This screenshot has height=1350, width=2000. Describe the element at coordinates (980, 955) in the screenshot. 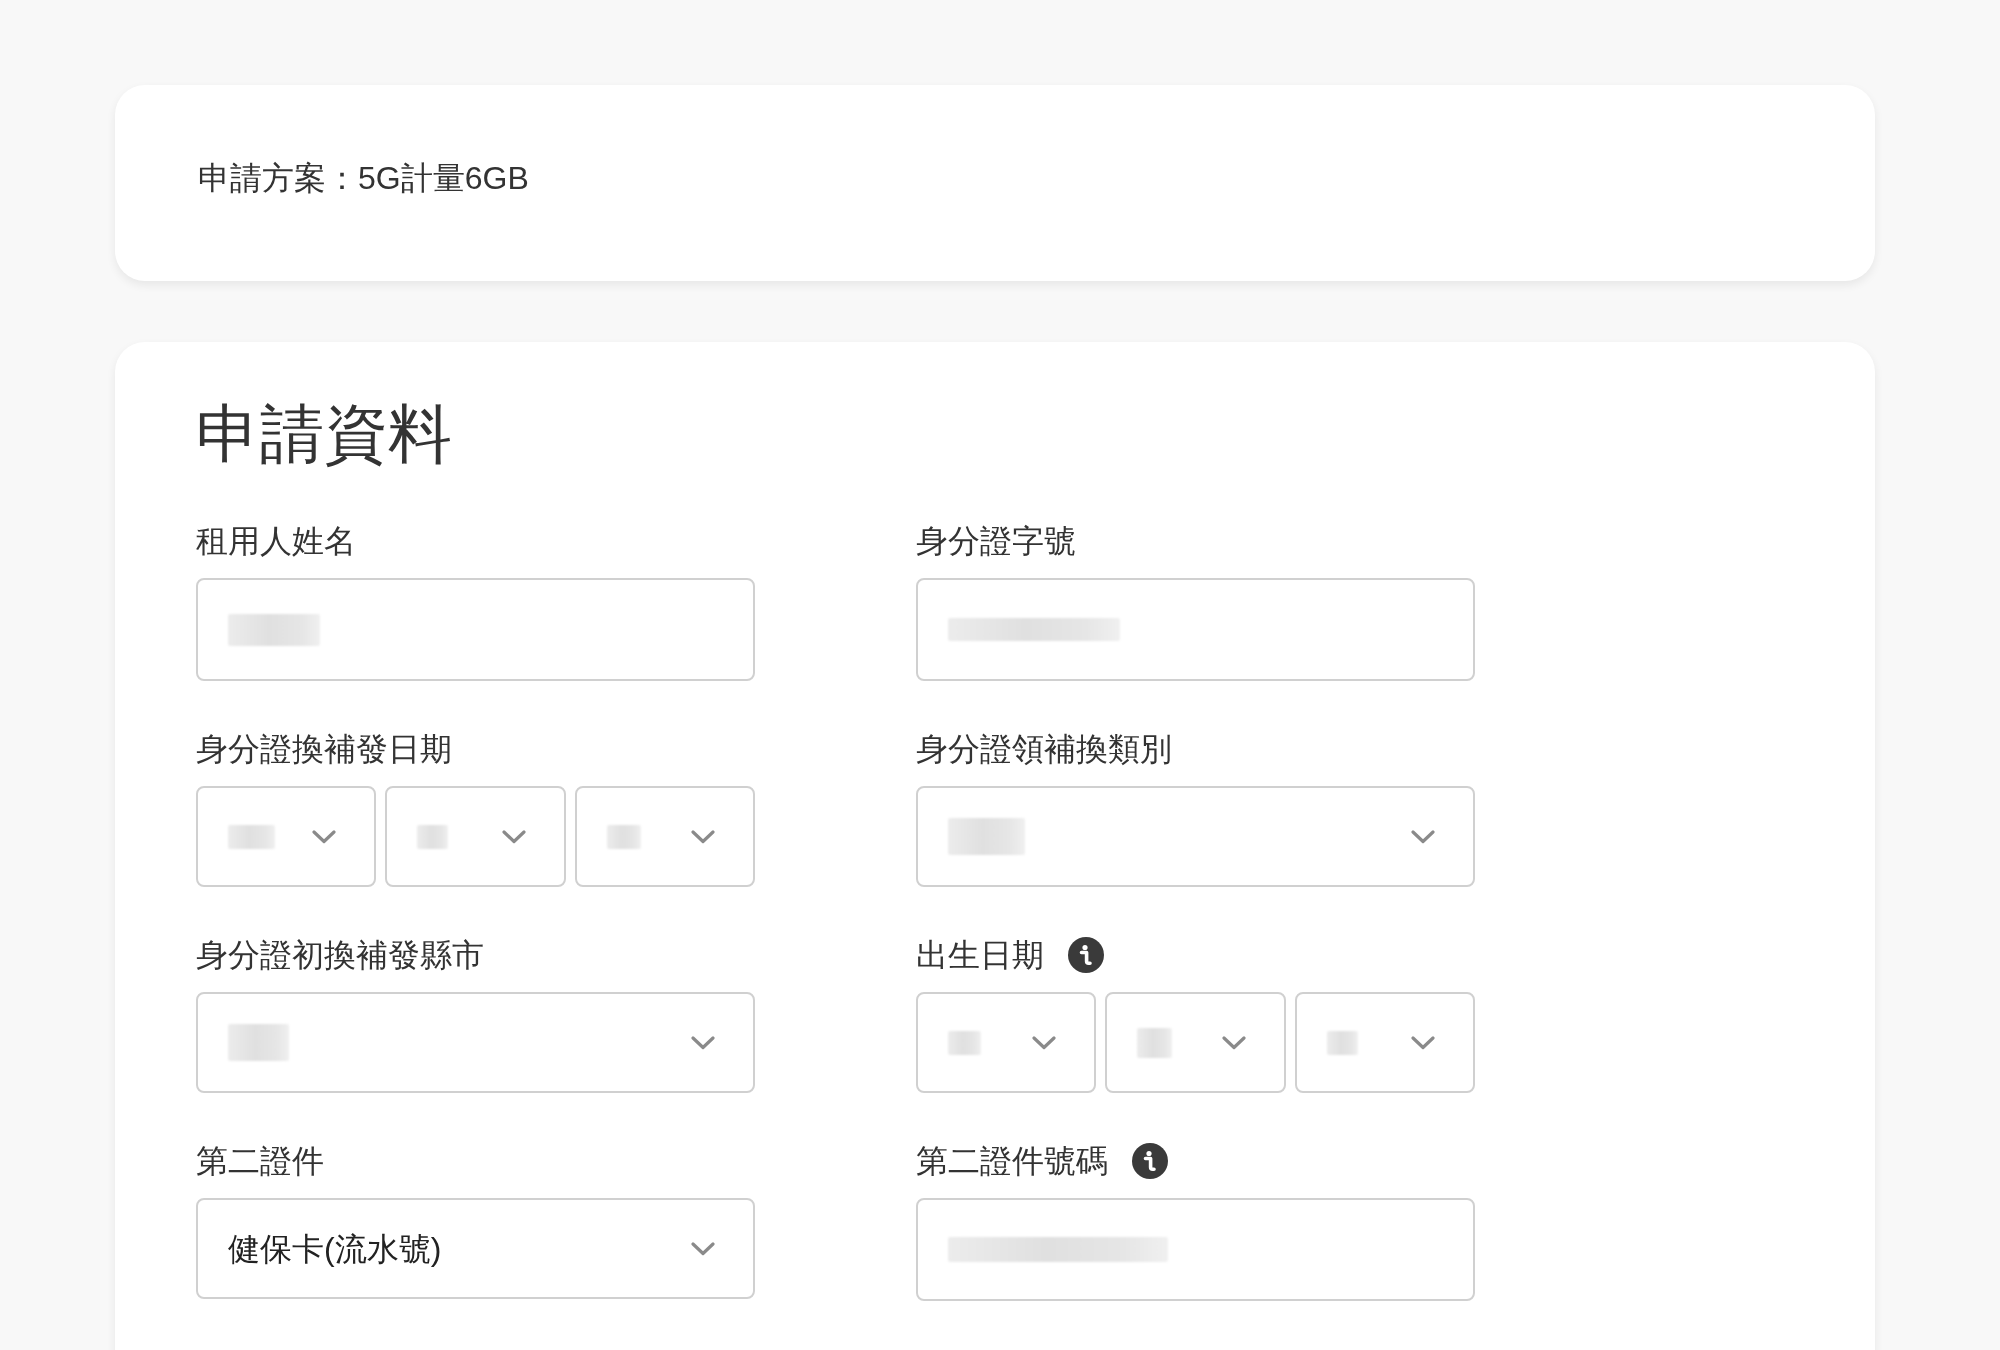

I see `field-label: 出生日期` at that location.